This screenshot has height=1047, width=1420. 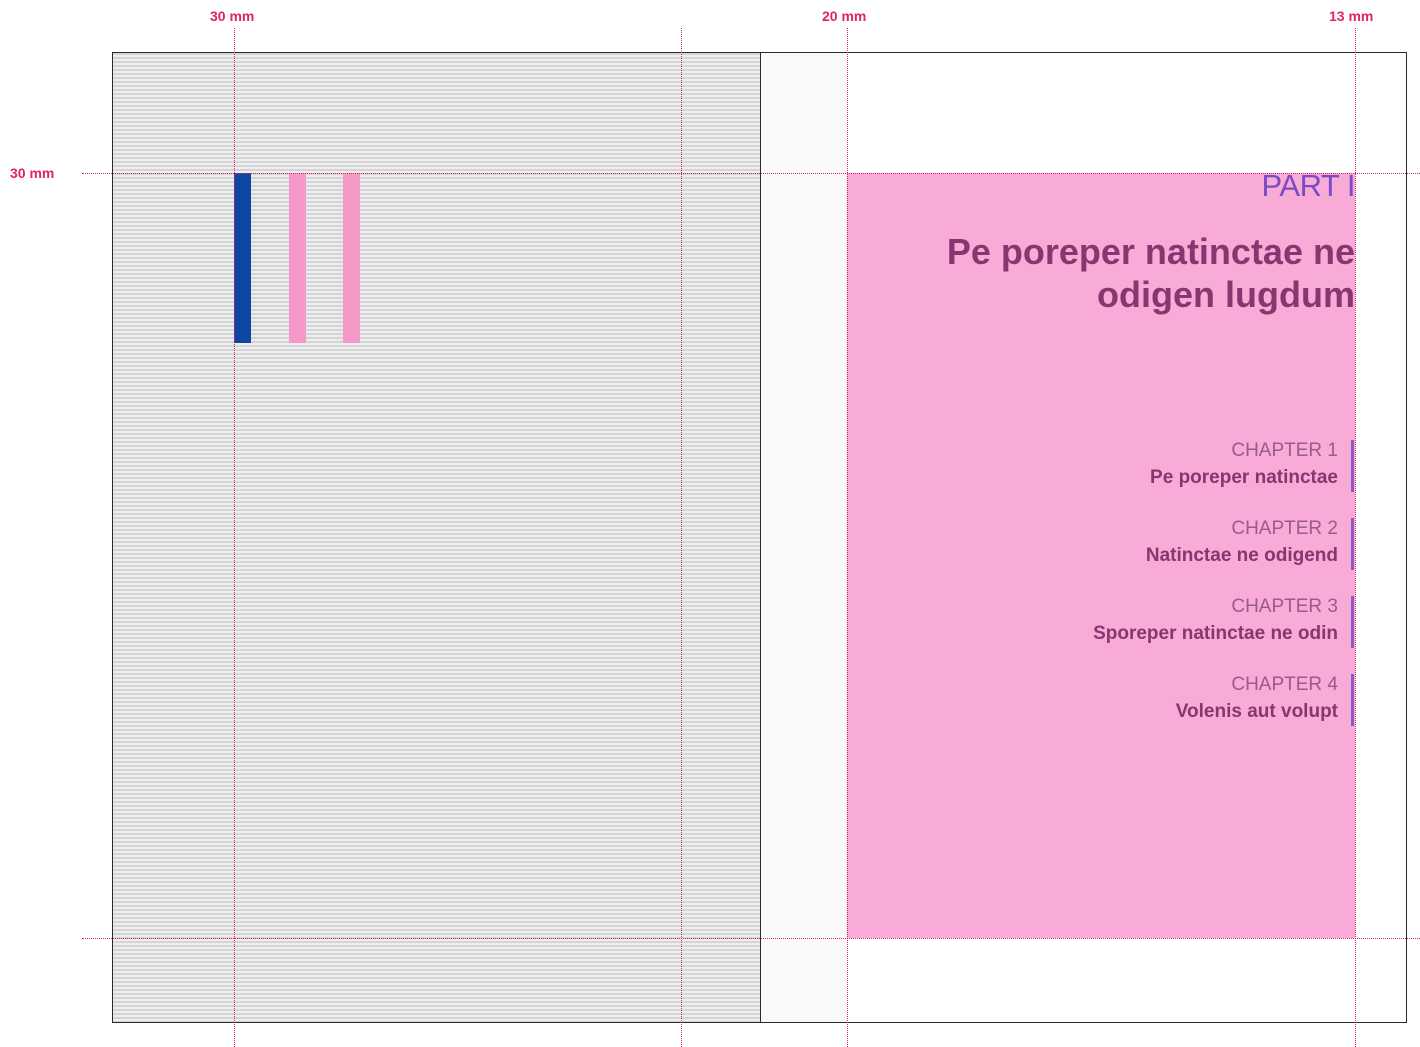 What do you see at coordinates (1215, 633) in the screenshot?
I see `chapter-title: Sporeper natinctae ne odin` at bounding box center [1215, 633].